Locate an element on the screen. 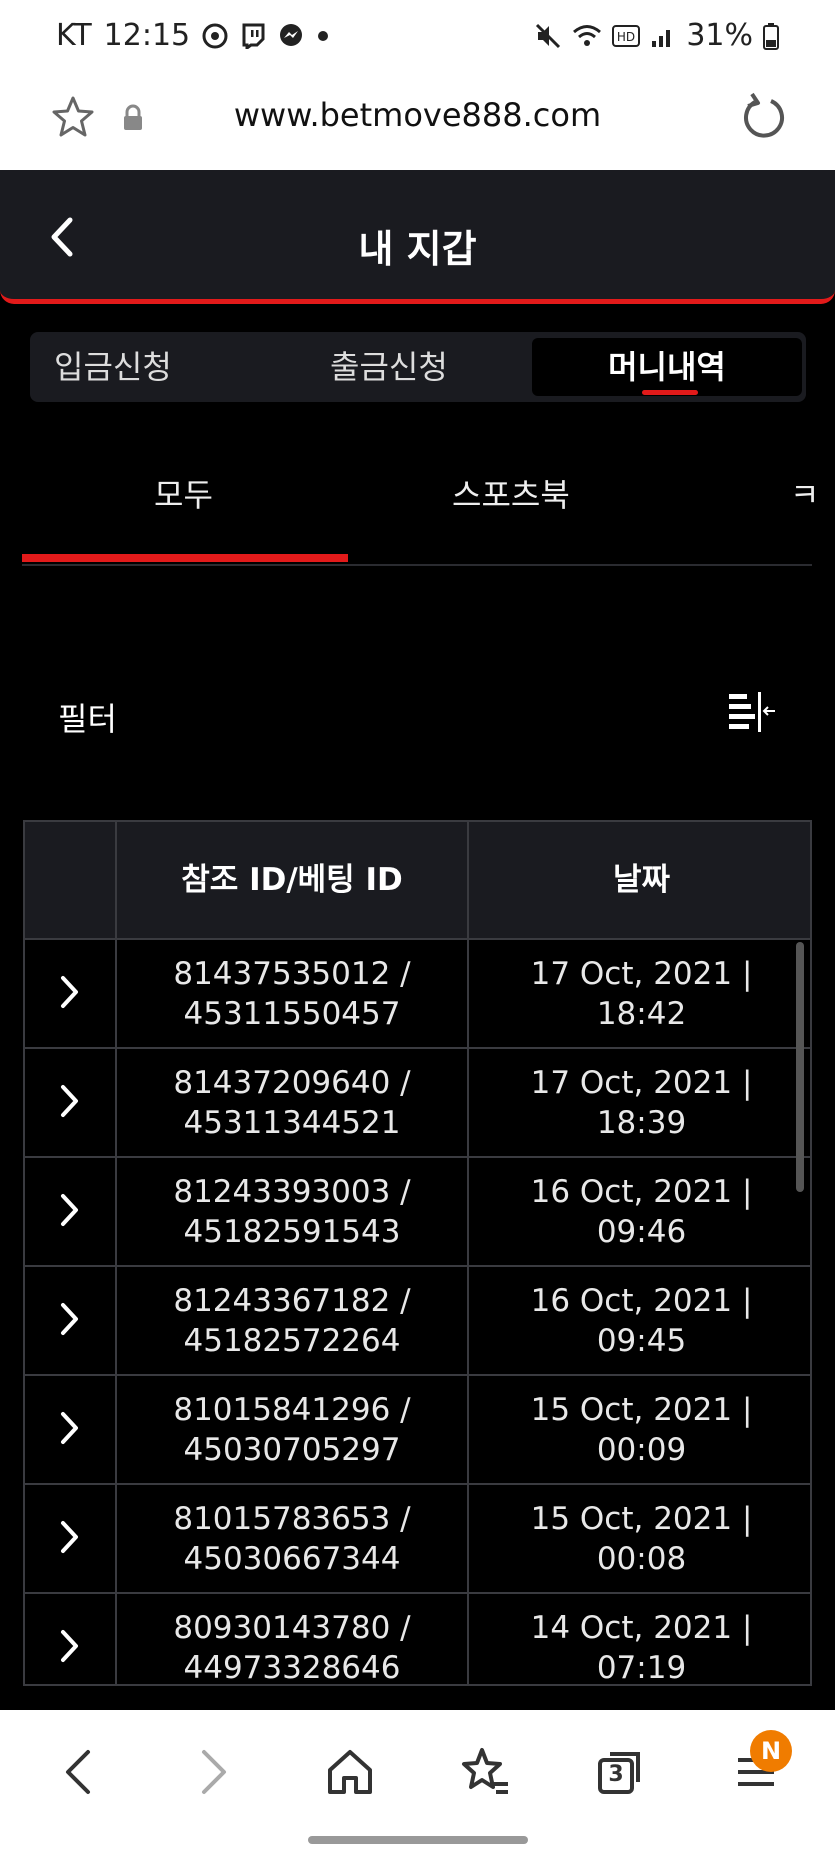  bet-id: 45311550457 is located at coordinates (292, 1013).